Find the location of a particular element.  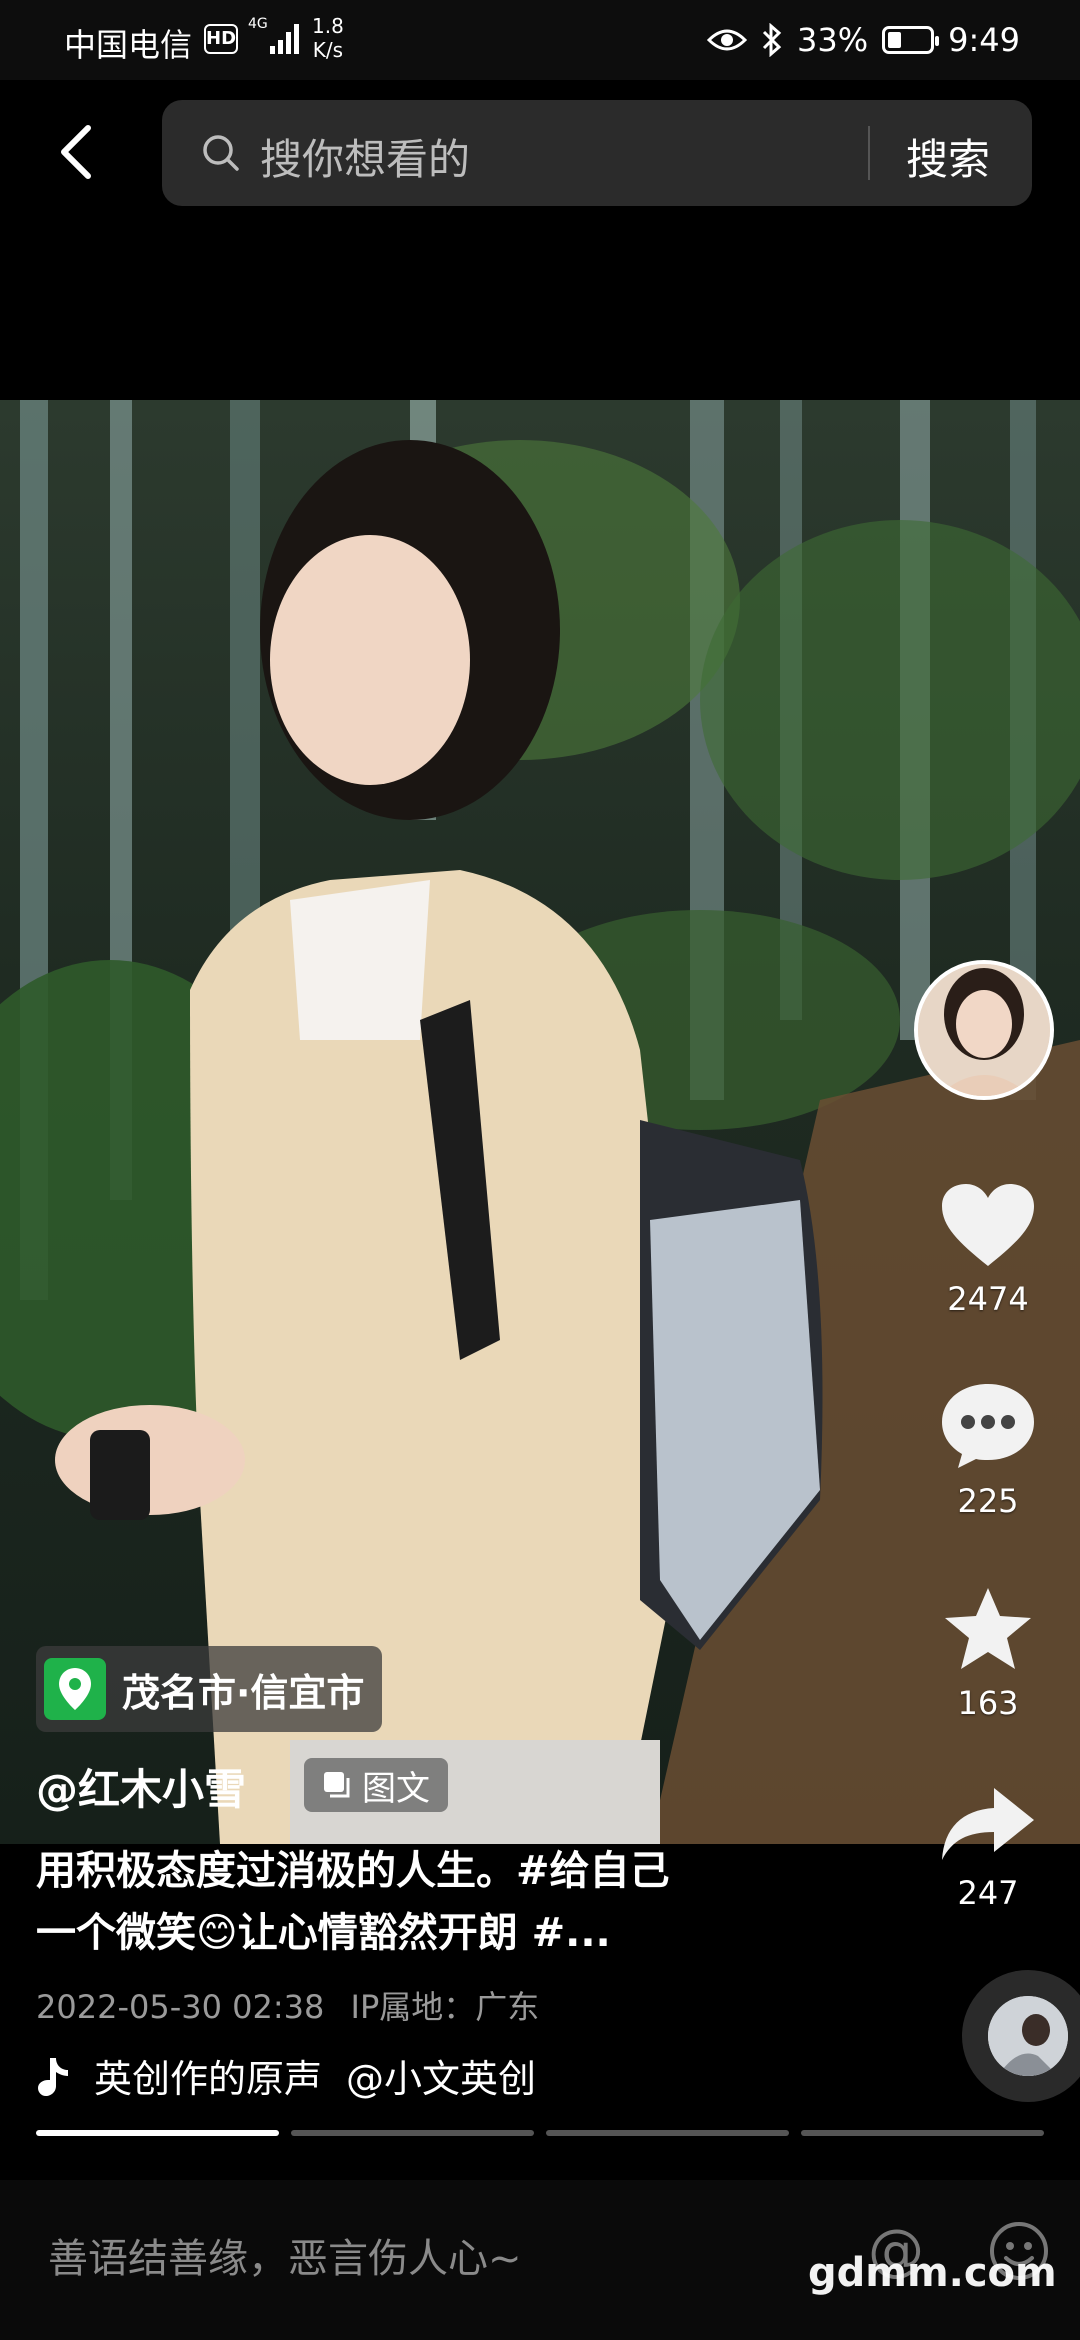

battery-icon is located at coordinates (911, 40).